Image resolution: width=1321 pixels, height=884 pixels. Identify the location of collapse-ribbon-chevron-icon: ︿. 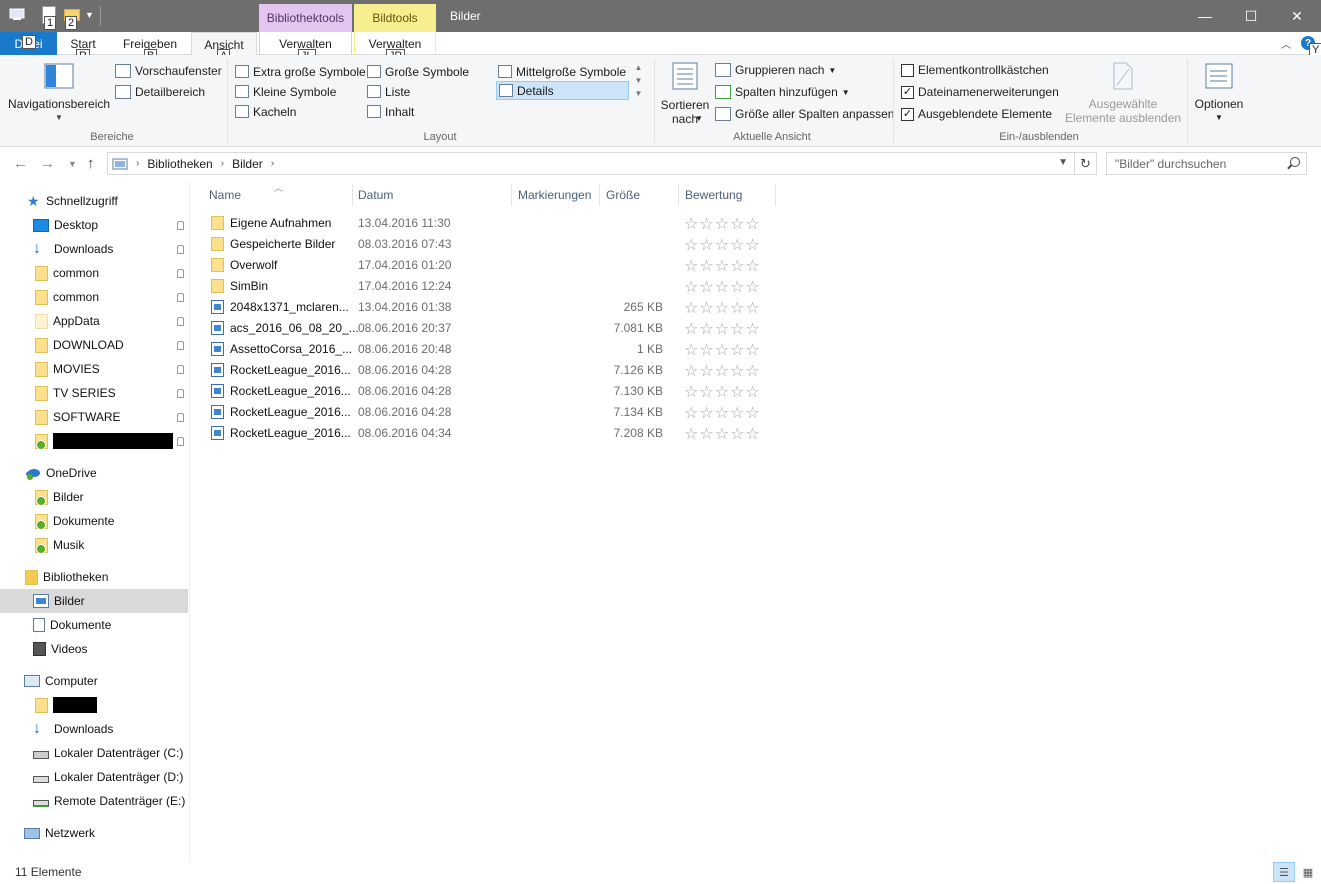
(1286, 43).